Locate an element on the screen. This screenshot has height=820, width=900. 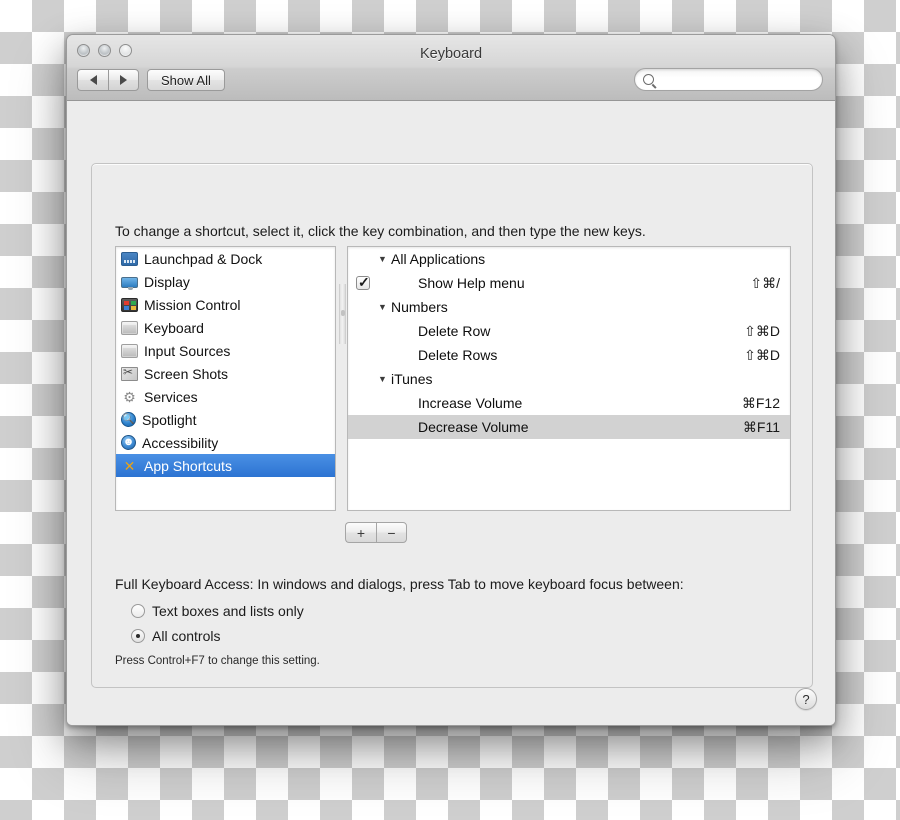
shortcut-enabled-checkbox is located at coordinates (363, 282).